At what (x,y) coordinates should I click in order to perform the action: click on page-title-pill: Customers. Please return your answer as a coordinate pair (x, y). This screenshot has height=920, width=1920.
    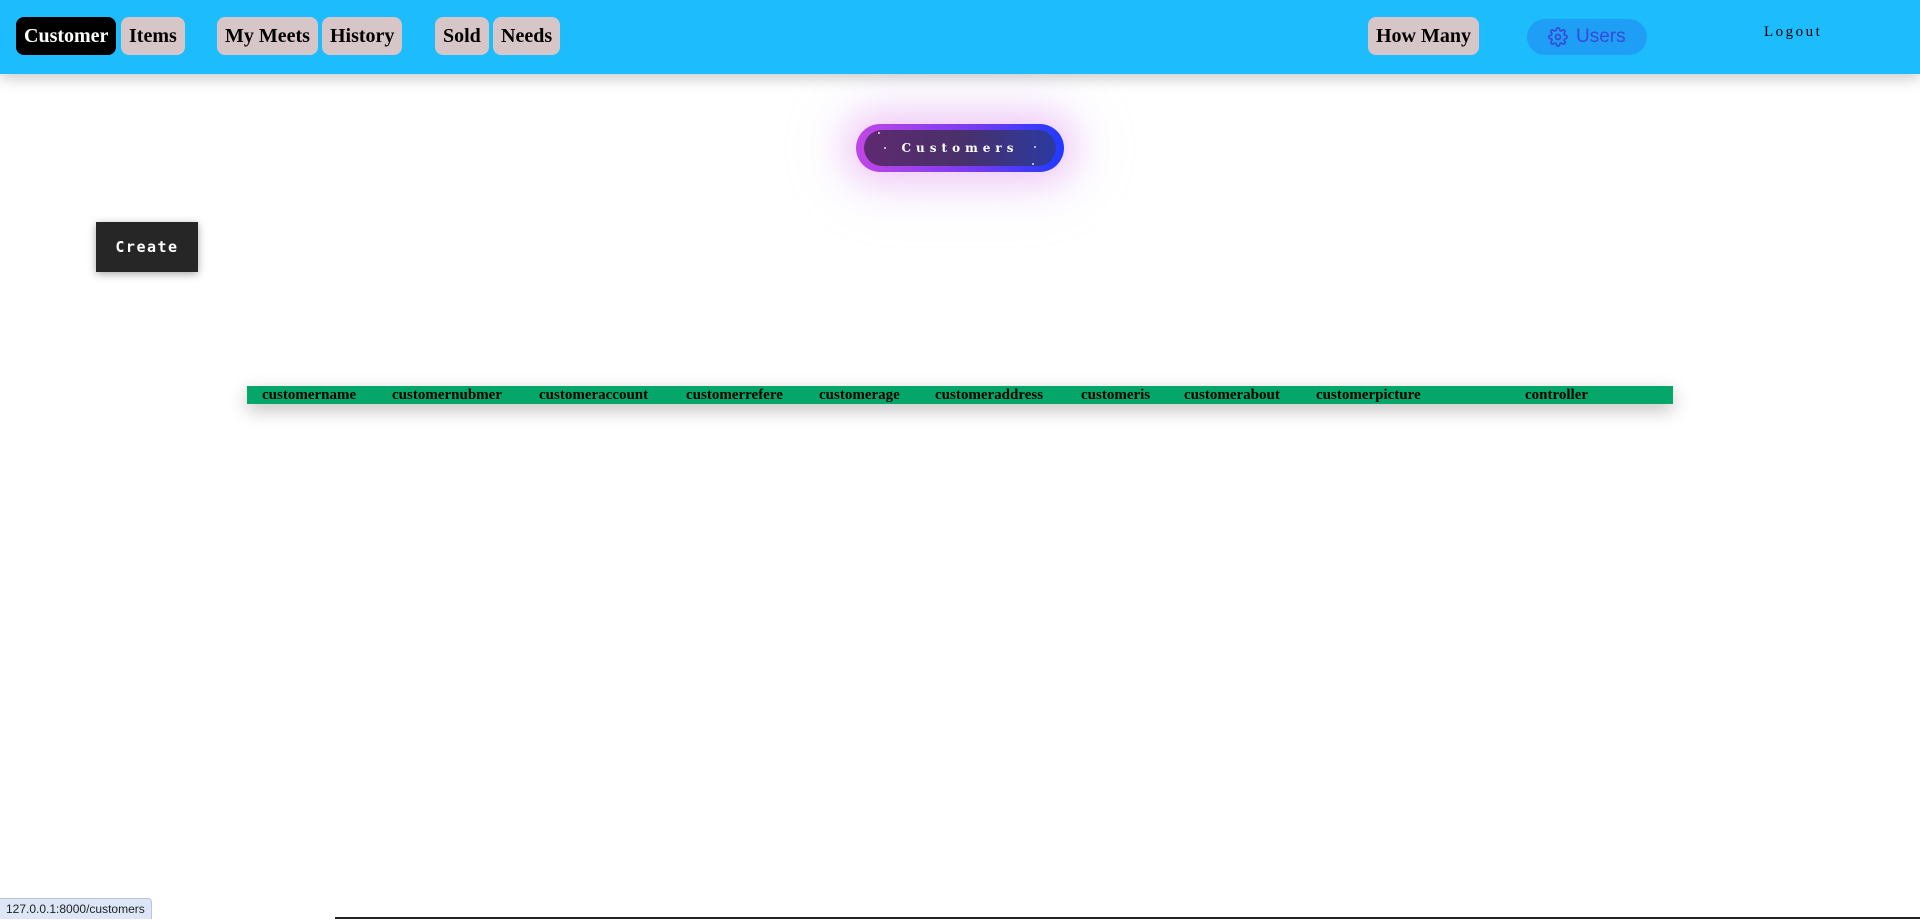
    Looking at the image, I should click on (960, 148).